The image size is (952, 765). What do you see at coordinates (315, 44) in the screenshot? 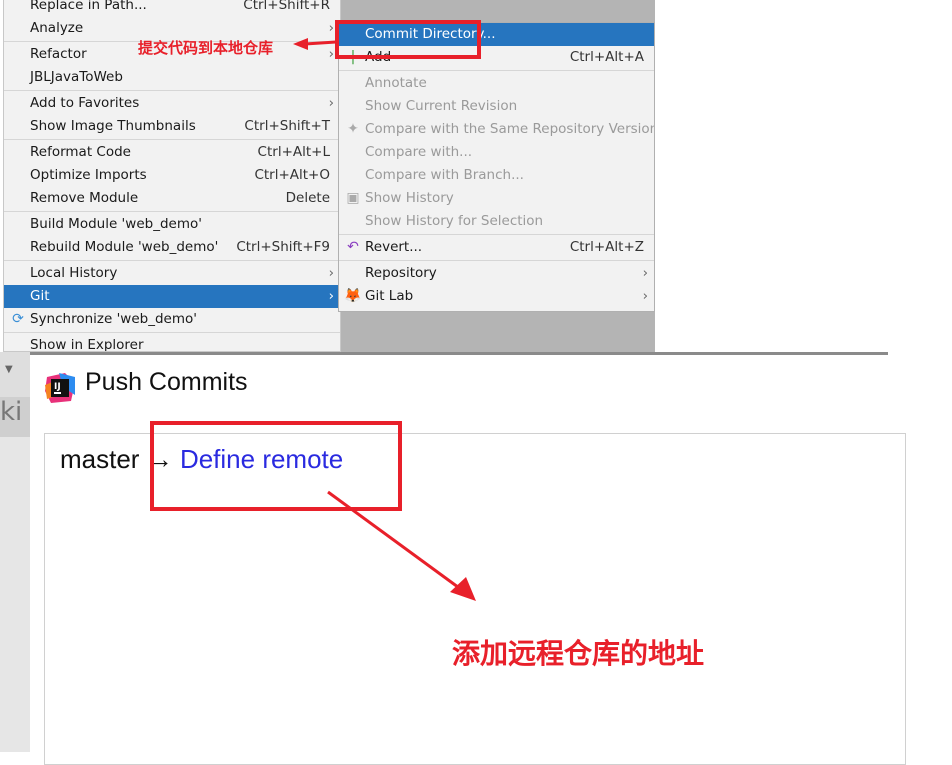
I see `arrow-to-commit-note` at bounding box center [315, 44].